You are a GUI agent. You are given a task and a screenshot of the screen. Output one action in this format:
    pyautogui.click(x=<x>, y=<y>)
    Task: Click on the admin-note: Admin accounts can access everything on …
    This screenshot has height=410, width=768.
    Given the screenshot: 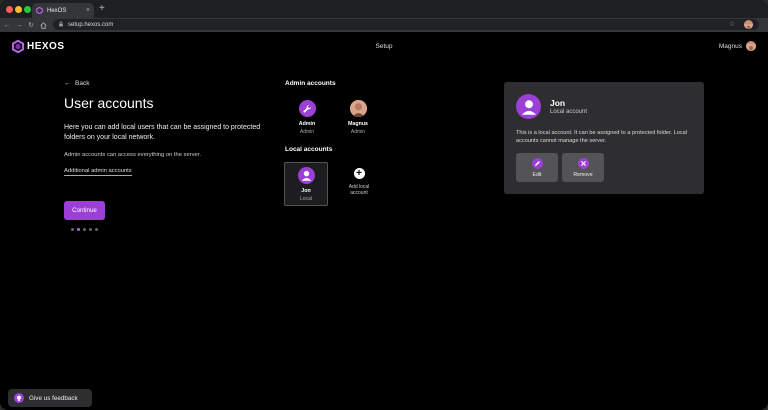 What is the action you would take?
    pyautogui.click(x=132, y=155)
    